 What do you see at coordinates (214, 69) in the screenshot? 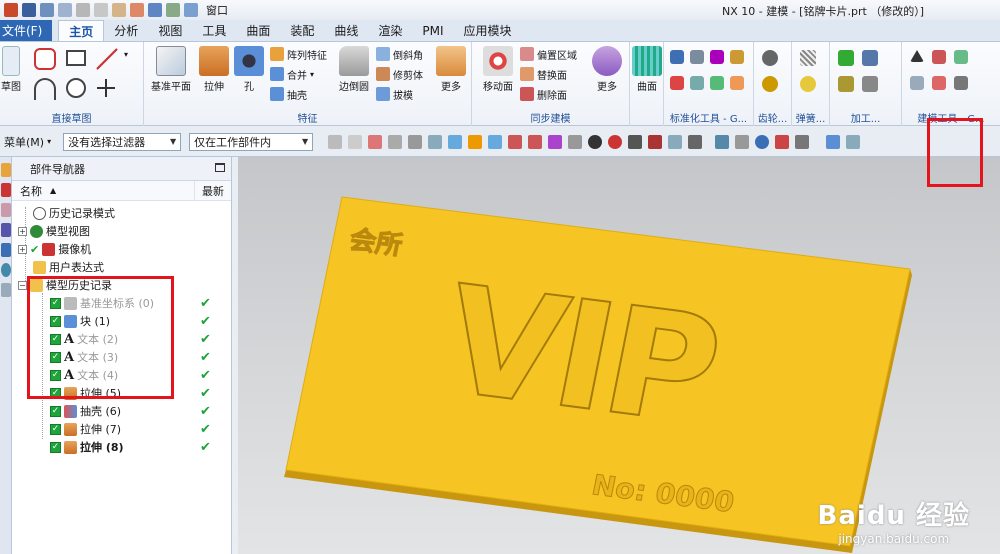
I see `extrude-button: 拉伸` at bounding box center [214, 69].